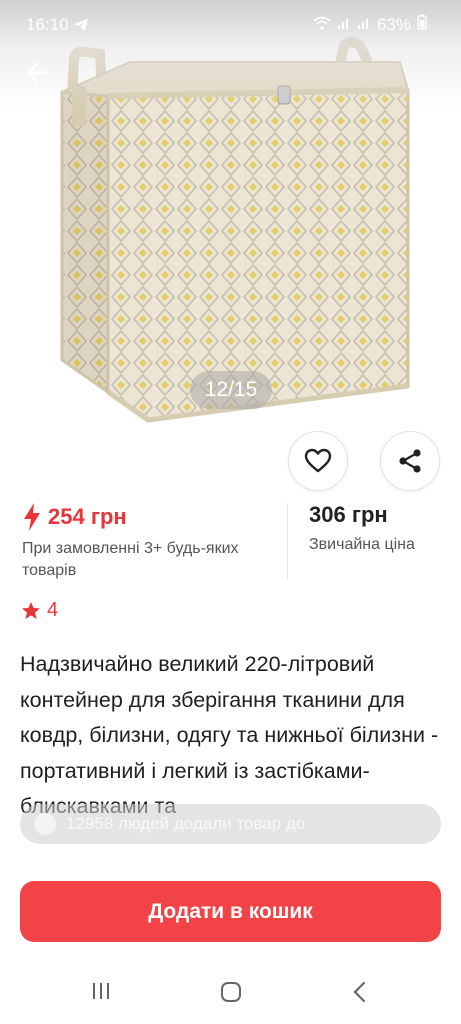  What do you see at coordinates (230, 25) in the screenshot?
I see `status-bar: 16:10 63%` at bounding box center [230, 25].